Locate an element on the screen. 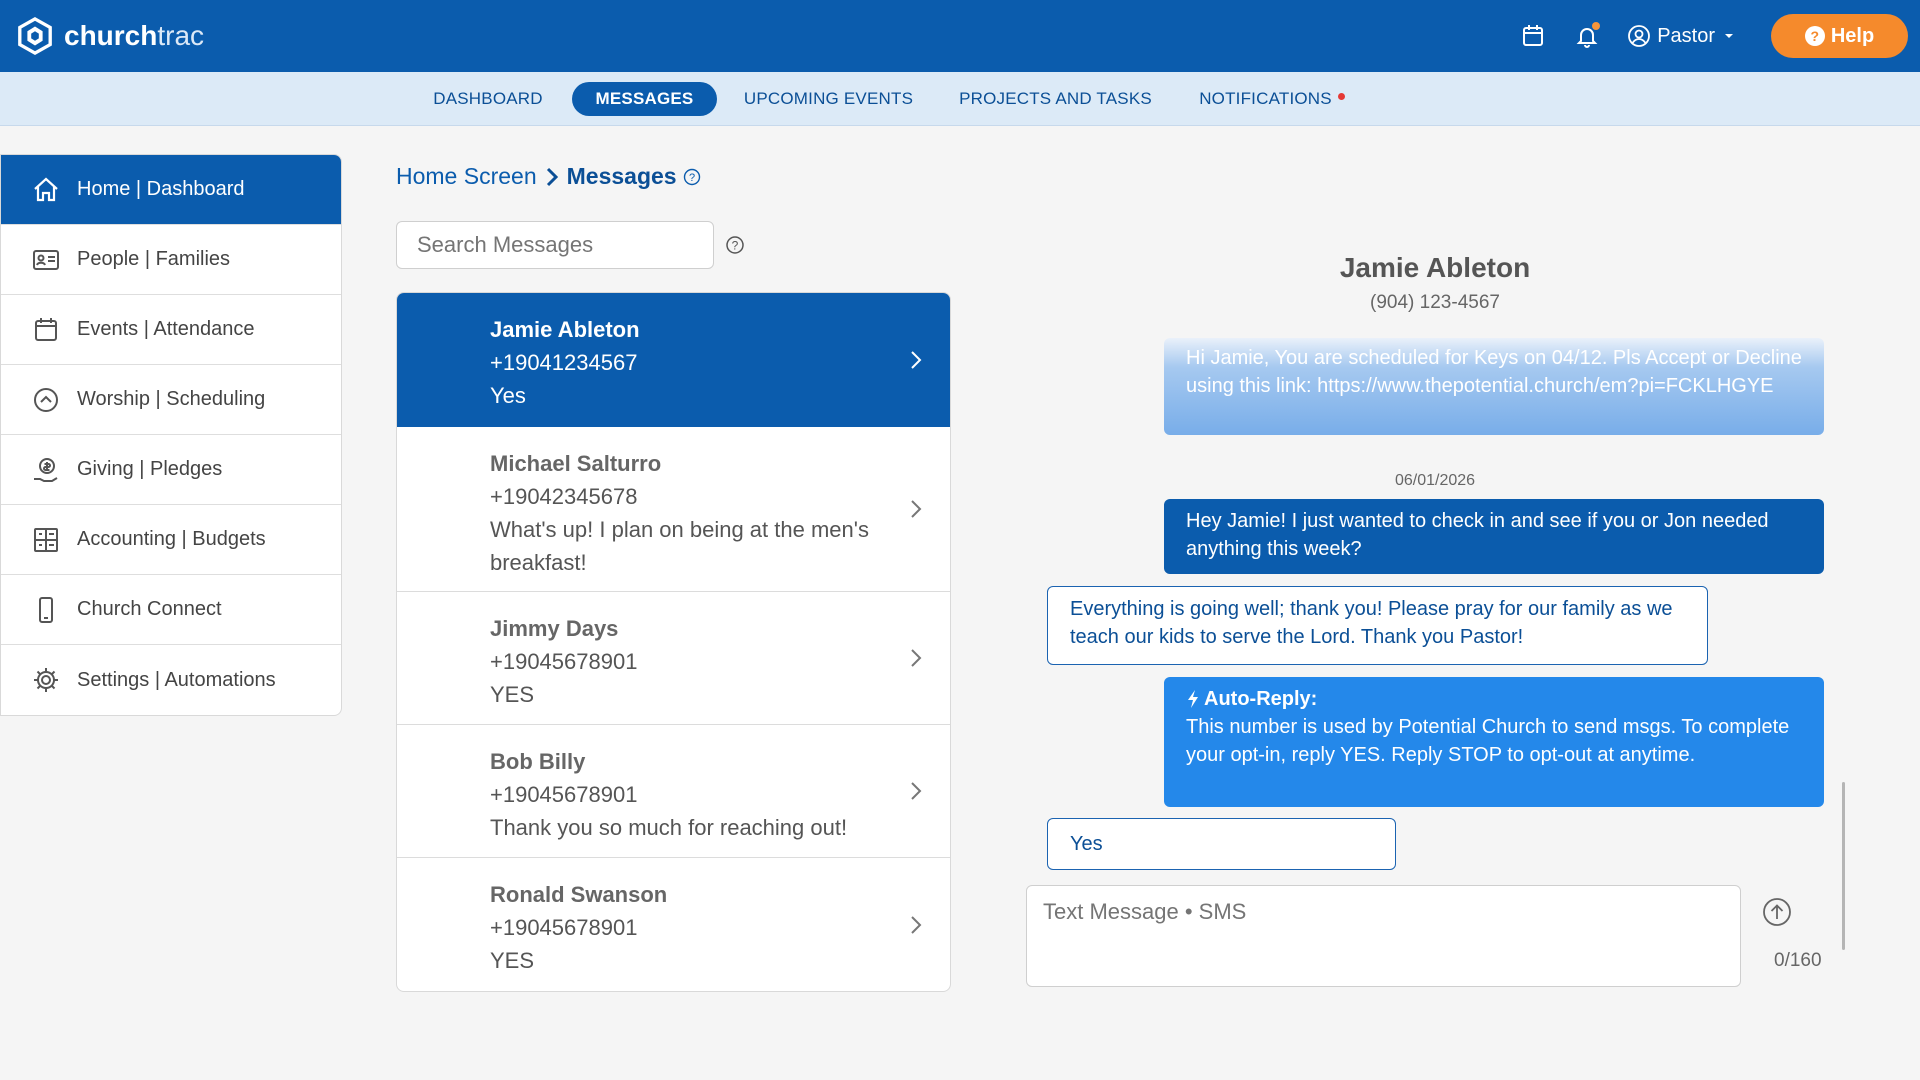 This screenshot has width=1920, height=1080. character-counter: 0/160 is located at coordinates (1798, 960).